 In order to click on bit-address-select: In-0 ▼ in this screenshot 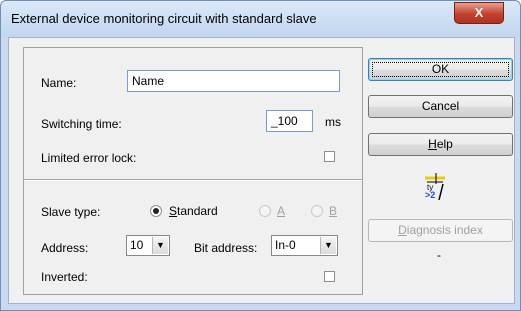, I will do `click(304, 245)`.